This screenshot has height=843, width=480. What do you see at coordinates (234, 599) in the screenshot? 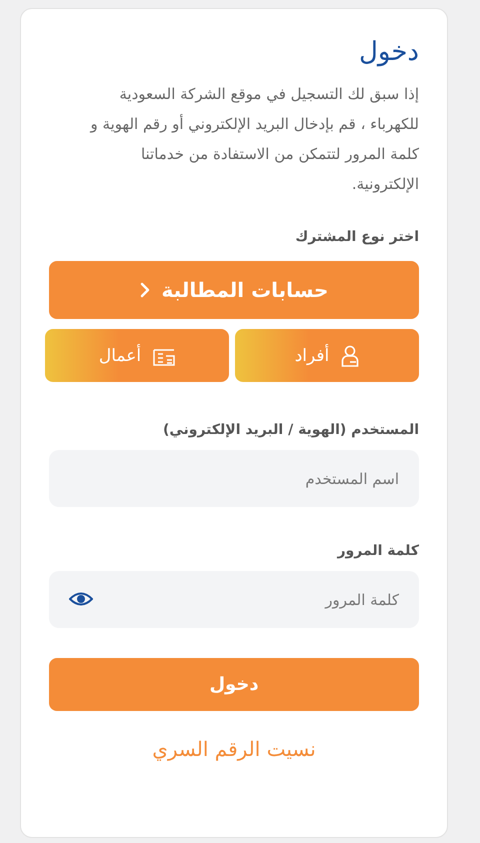
I see `password-field: كلمة المرور` at bounding box center [234, 599].